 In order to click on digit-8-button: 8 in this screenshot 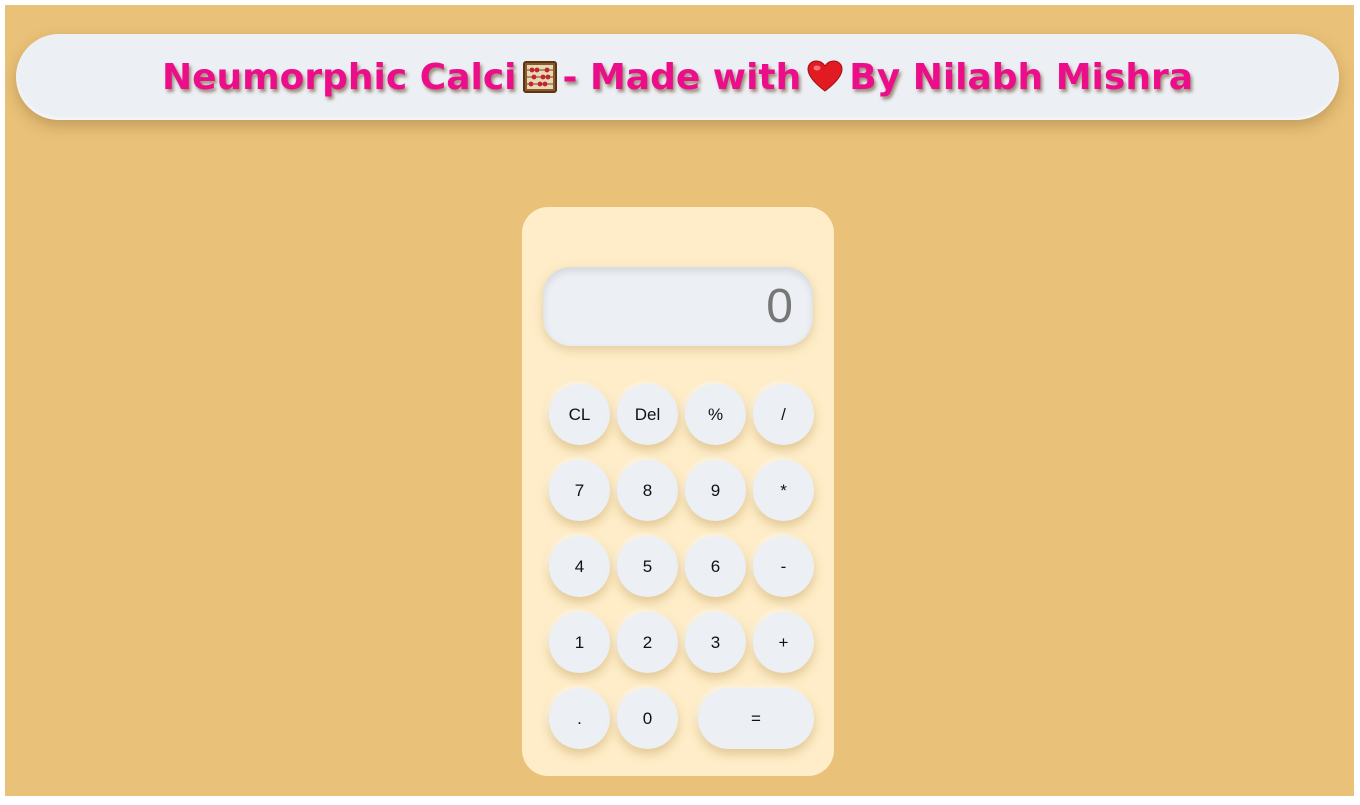, I will do `click(647, 490)`.